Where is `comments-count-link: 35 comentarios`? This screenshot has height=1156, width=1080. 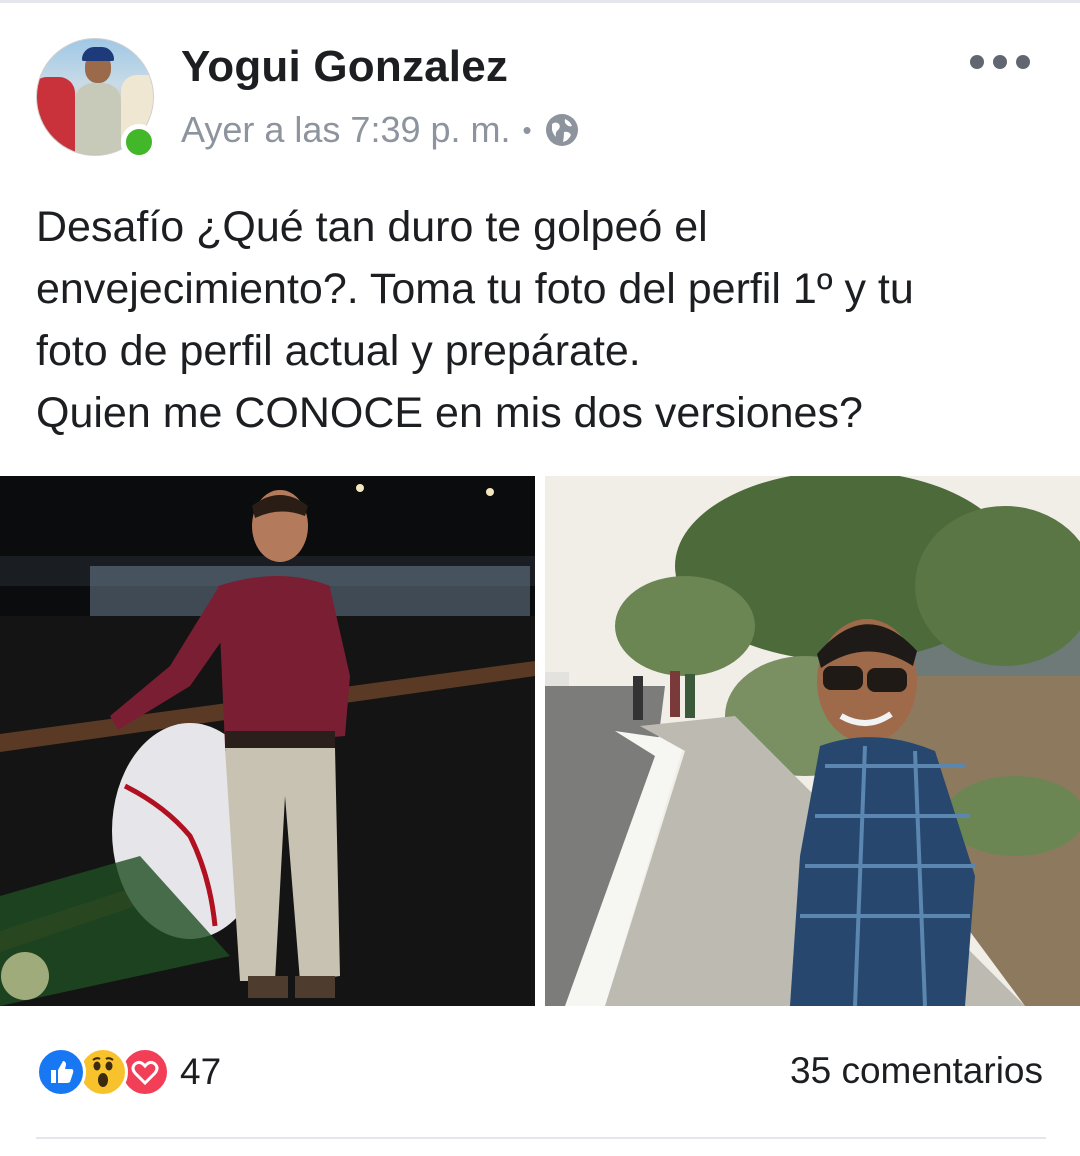
comments-count-link: 35 comentarios is located at coordinates (916, 1071).